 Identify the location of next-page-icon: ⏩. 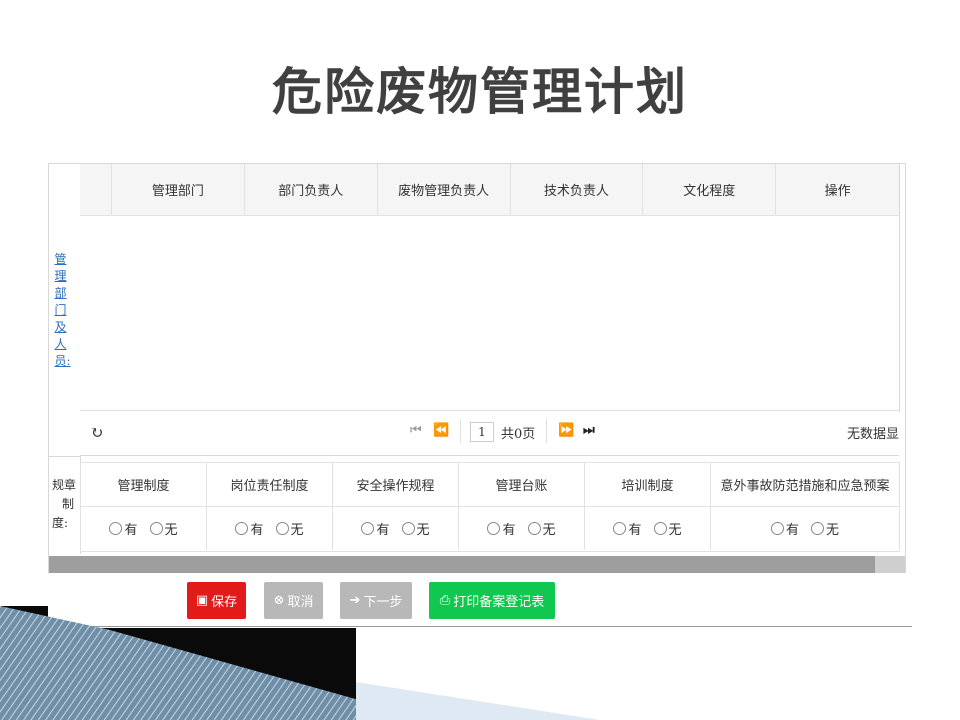
(566, 430).